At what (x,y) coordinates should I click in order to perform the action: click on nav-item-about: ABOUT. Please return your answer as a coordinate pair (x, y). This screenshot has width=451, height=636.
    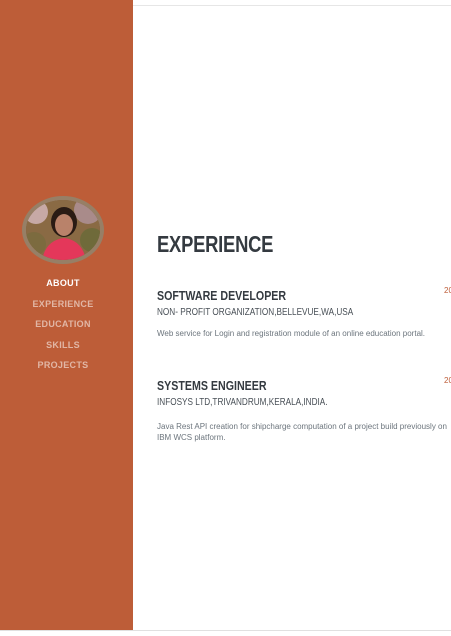
    Looking at the image, I should click on (63, 286).